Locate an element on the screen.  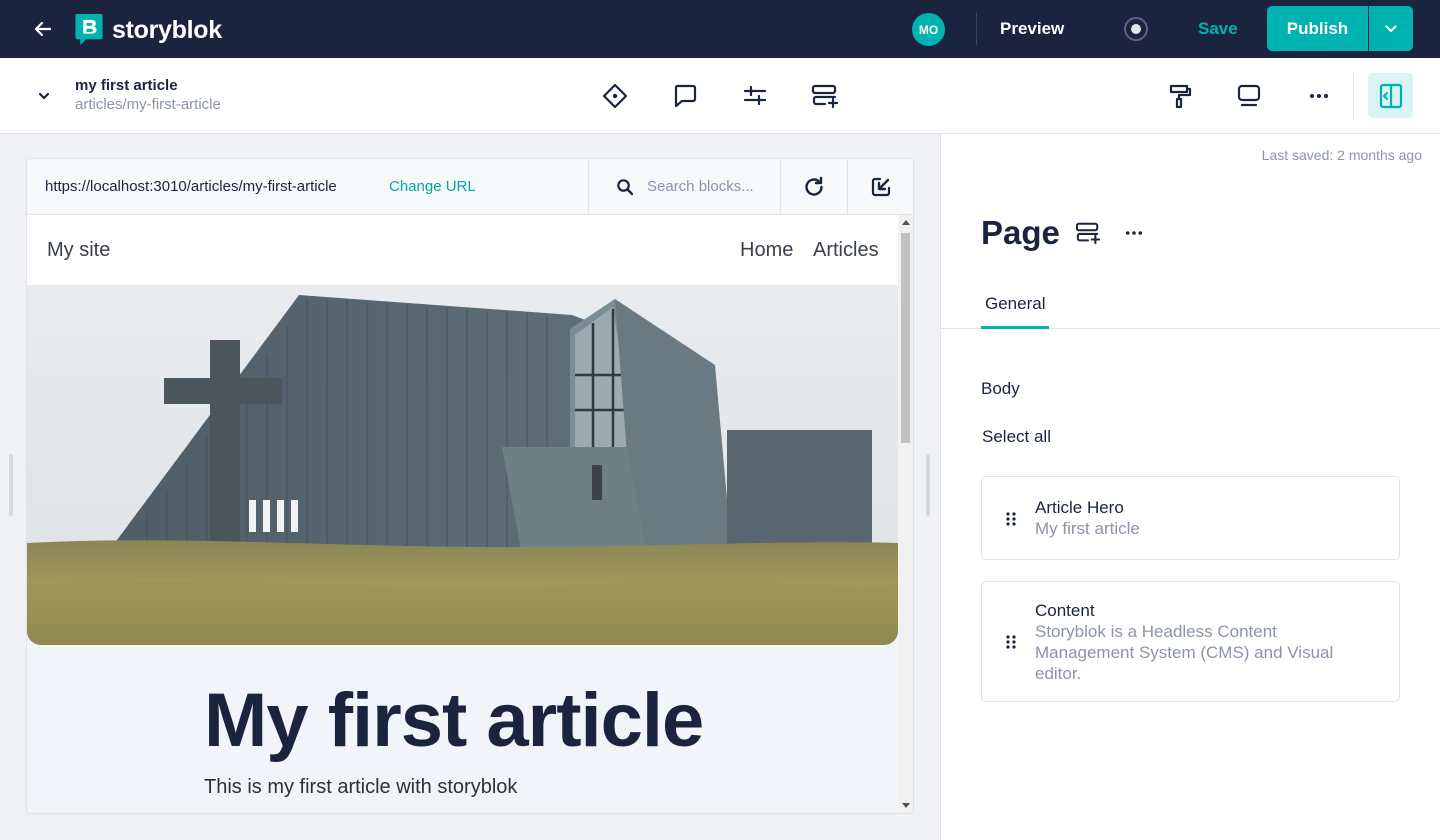
block-name: Content is located at coordinates (1065, 610).